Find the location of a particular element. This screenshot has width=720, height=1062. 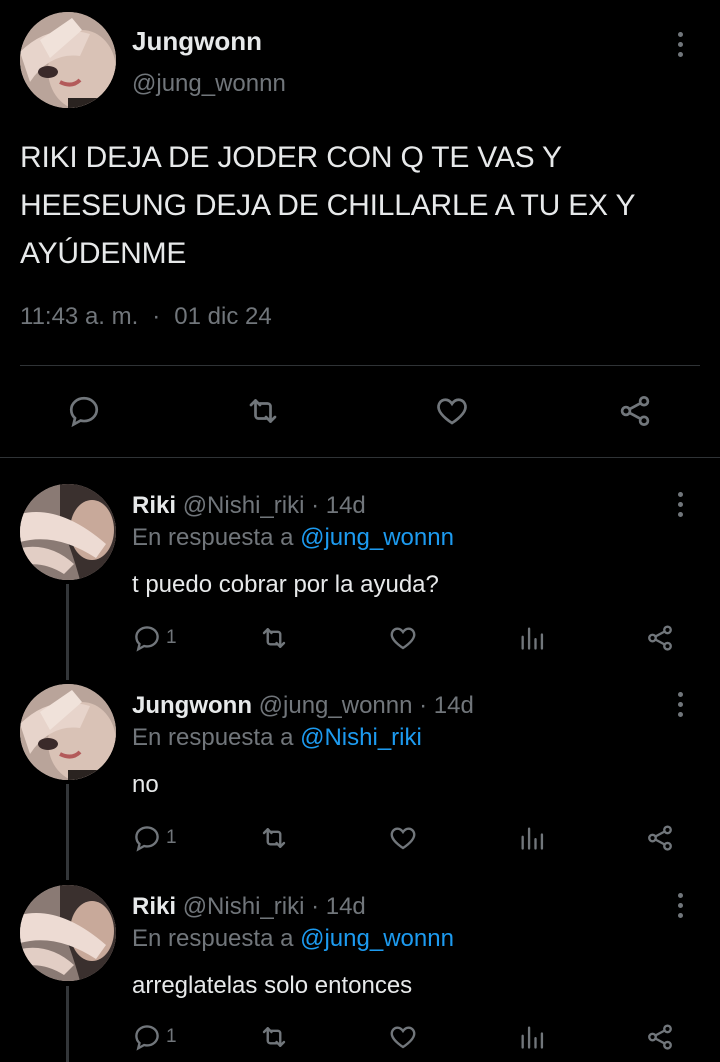

reply-header: Jungwonn @jung_wonnn · 14d is located at coordinates (303, 706).